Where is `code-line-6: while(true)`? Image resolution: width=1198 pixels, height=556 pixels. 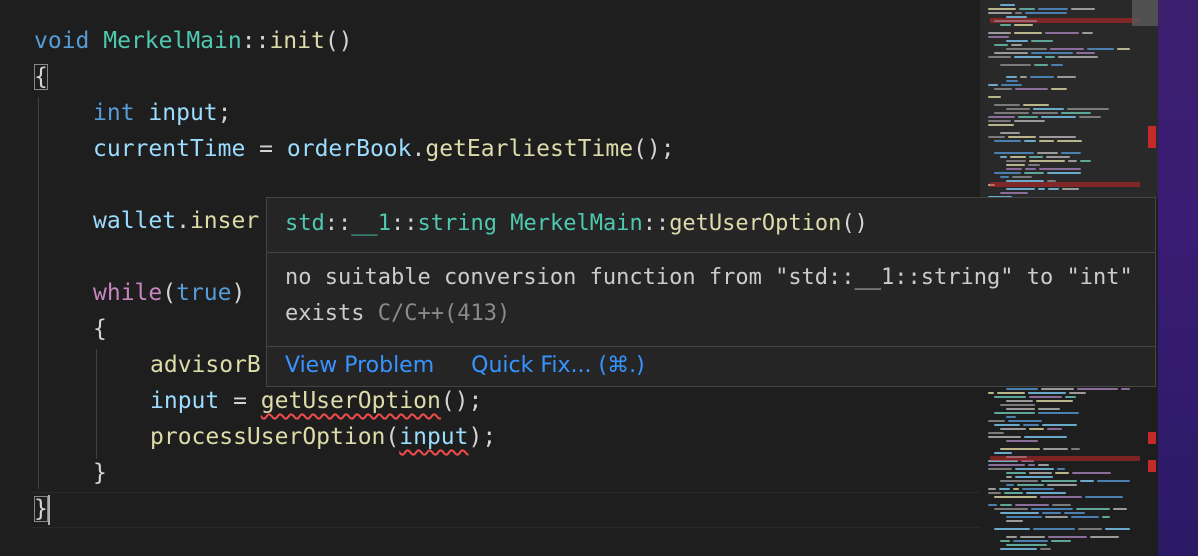 code-line-6: while(true) is located at coordinates (169, 293).